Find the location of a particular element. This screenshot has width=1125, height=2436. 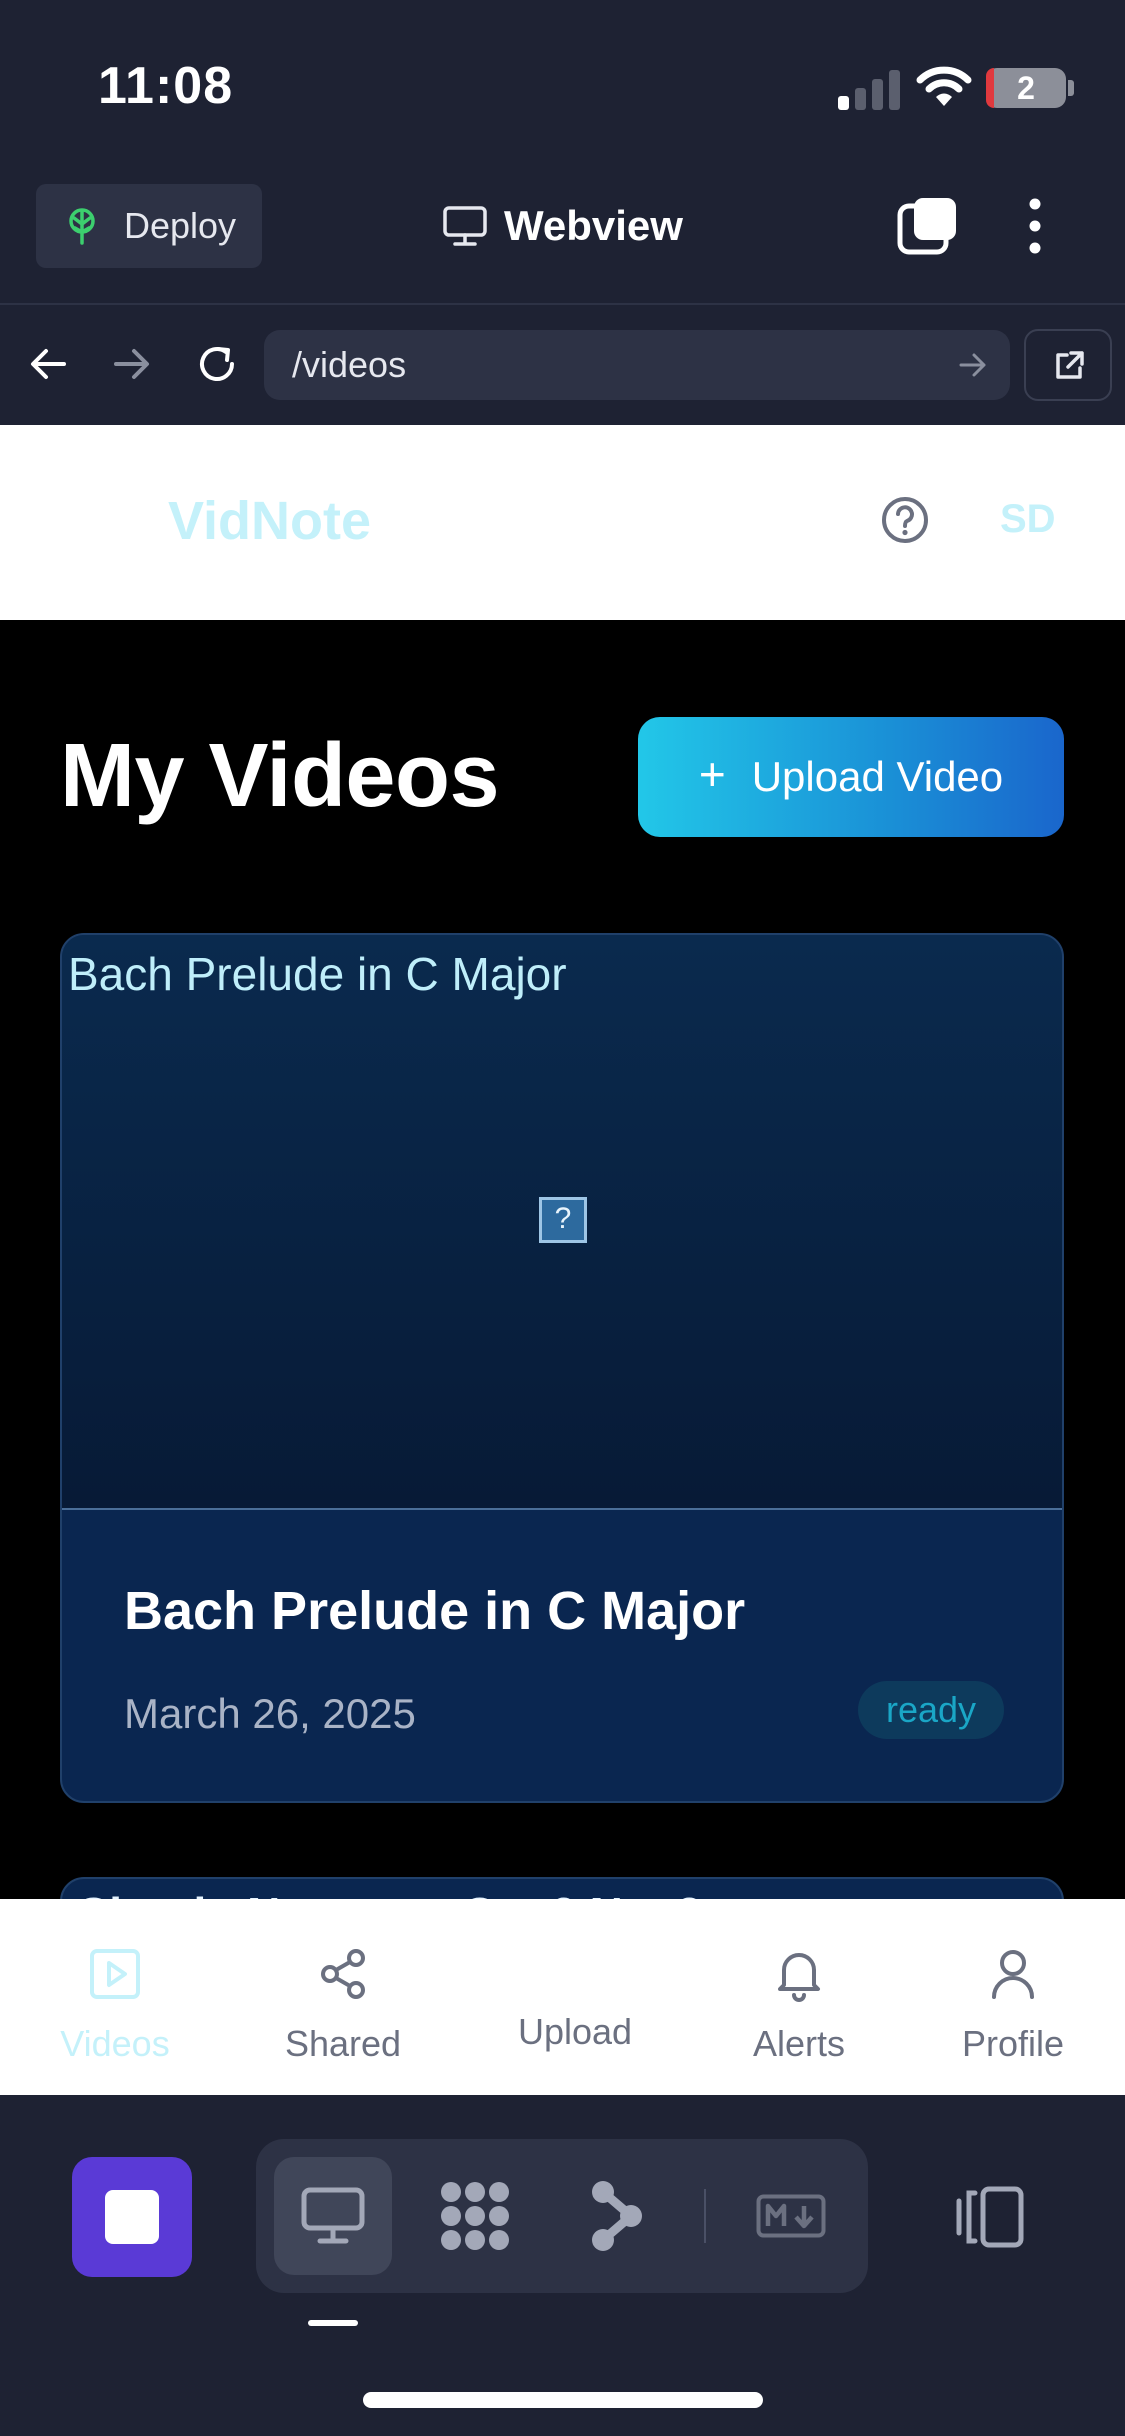

view-mode-group is located at coordinates (562, 2216).